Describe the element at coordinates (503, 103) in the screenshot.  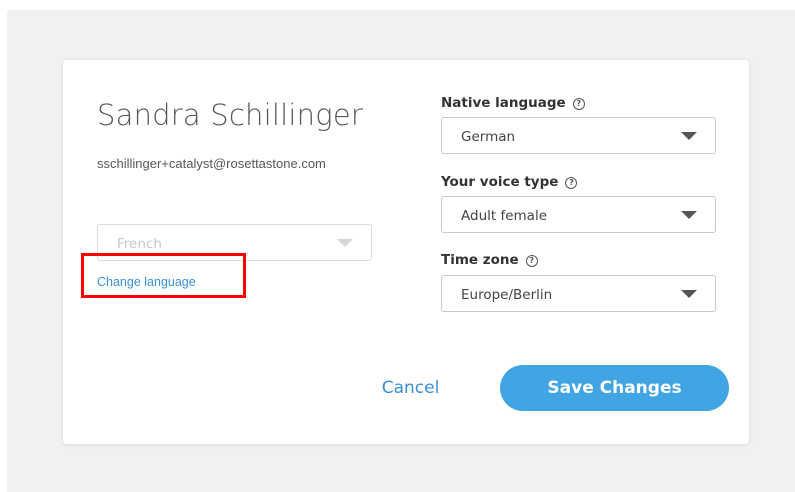
I see `native-language-label-text: Native language` at that location.